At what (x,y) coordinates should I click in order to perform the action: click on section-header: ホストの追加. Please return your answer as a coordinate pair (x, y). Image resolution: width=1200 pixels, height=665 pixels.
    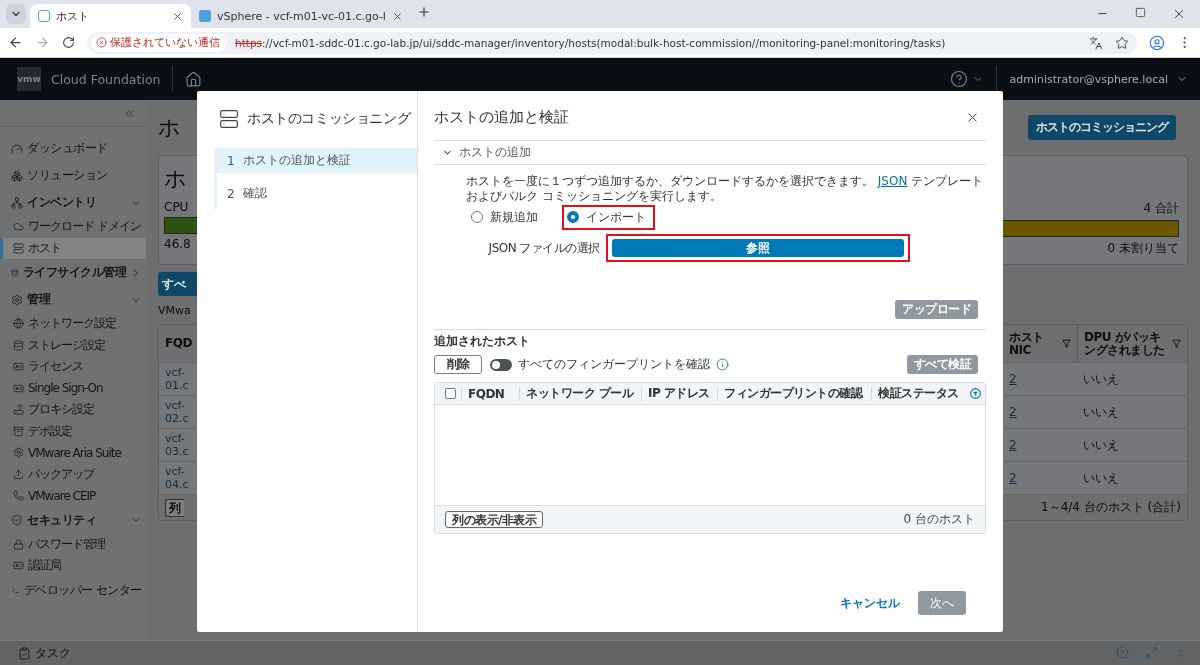
    Looking at the image, I should click on (710, 152).